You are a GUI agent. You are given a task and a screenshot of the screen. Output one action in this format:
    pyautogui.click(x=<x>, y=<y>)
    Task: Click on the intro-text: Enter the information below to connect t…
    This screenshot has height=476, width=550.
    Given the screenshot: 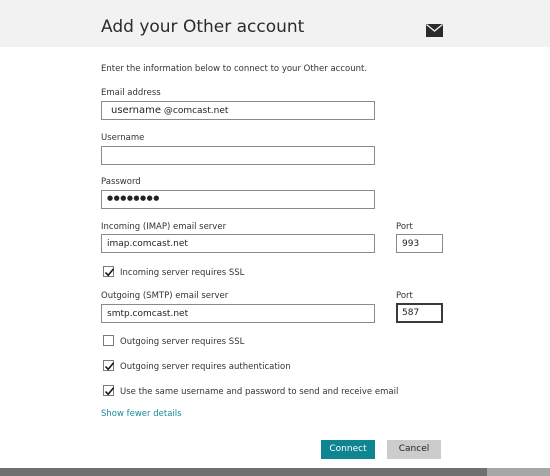 What is the action you would take?
    pyautogui.click(x=234, y=69)
    